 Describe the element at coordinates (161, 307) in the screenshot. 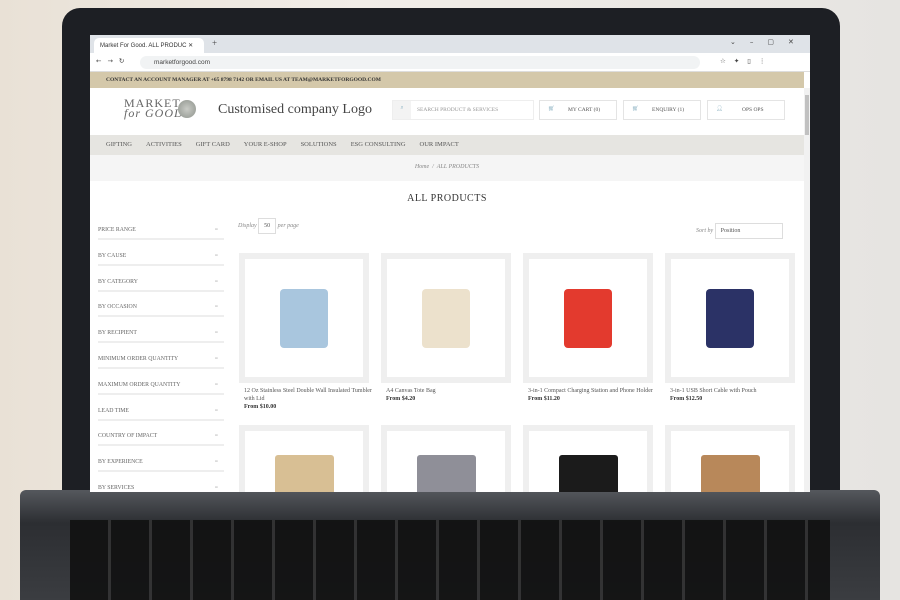

I see `filter-by-occasion: BY OCCASION ≡` at that location.